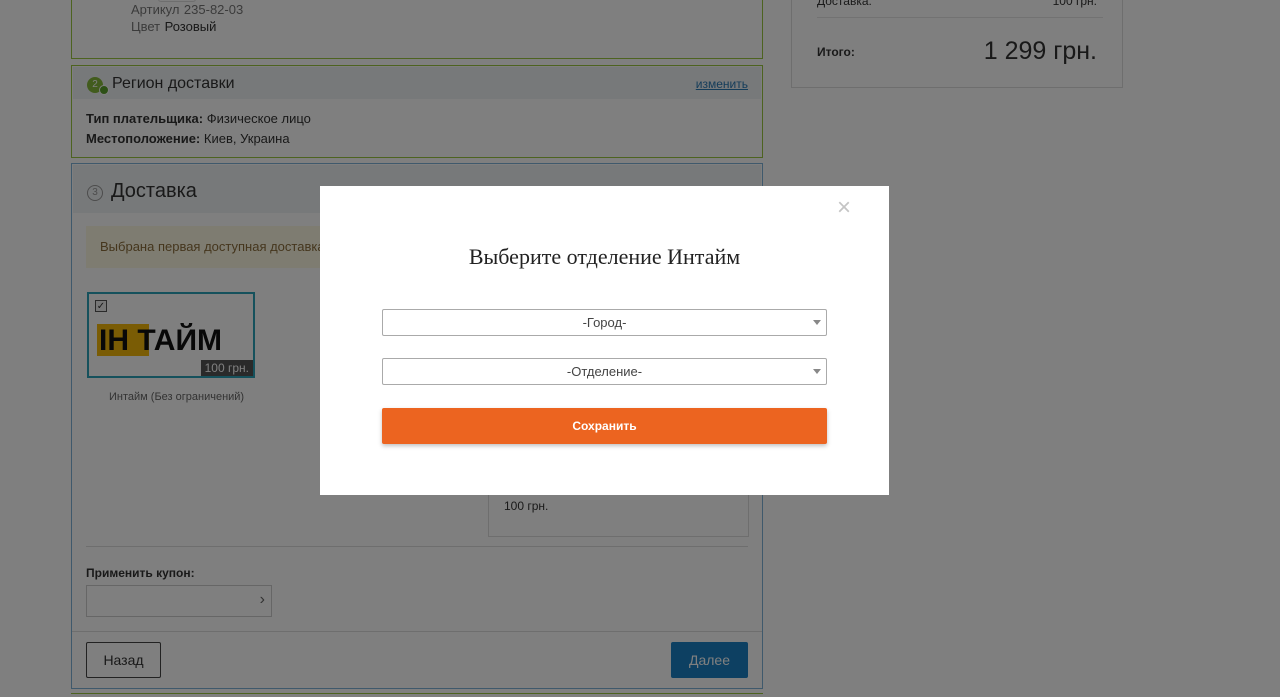  Describe the element at coordinates (844, 208) in the screenshot. I see `close-icon: ×` at that location.